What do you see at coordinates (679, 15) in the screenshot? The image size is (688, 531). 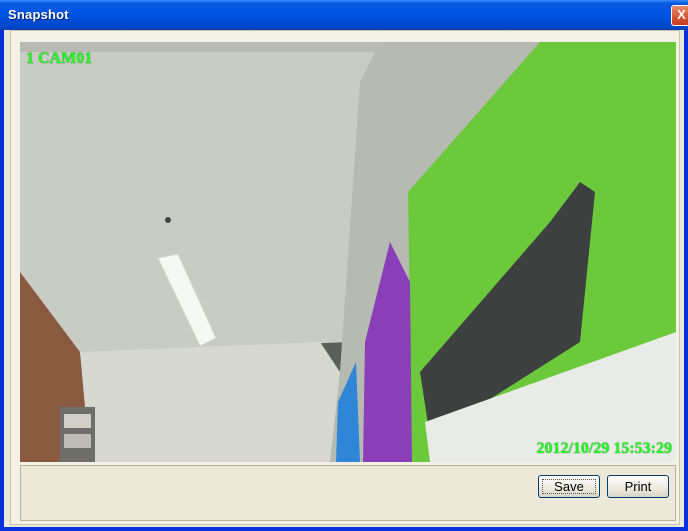 I see `close-icon: X` at bounding box center [679, 15].